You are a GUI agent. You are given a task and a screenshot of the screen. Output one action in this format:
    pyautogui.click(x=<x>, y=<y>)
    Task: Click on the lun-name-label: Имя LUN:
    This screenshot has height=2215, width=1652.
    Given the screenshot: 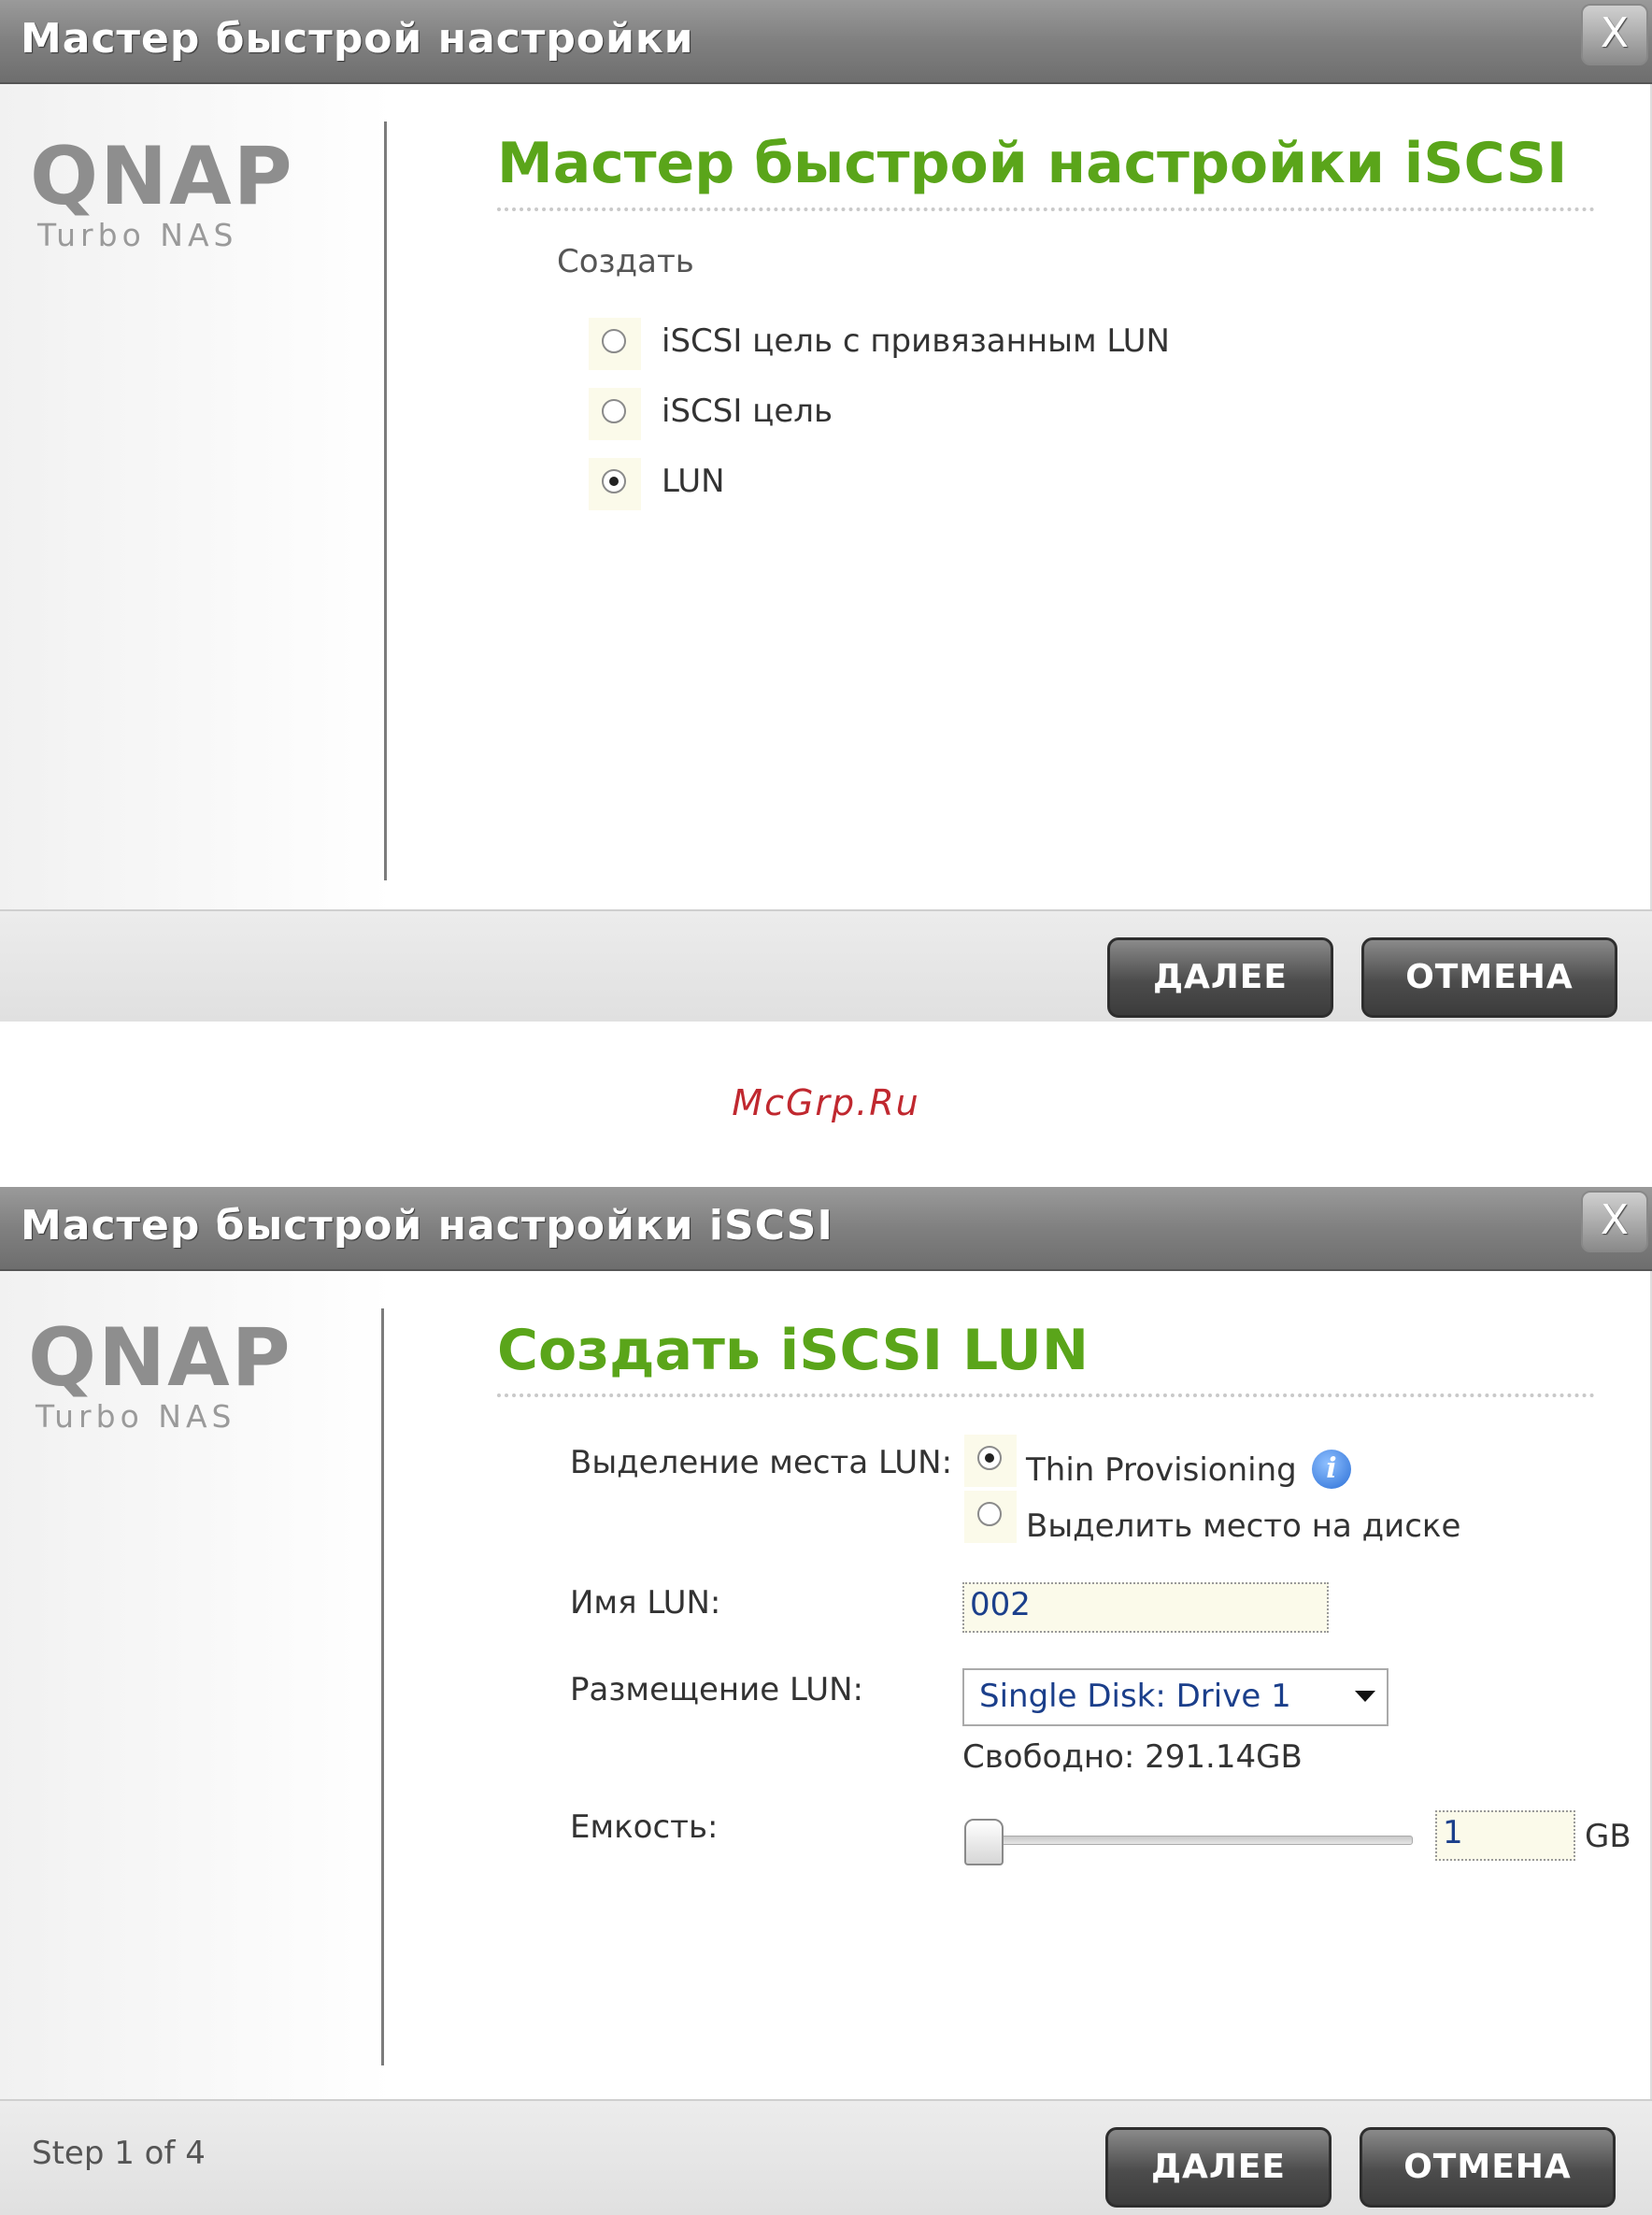 What is the action you would take?
    pyautogui.click(x=645, y=1603)
    